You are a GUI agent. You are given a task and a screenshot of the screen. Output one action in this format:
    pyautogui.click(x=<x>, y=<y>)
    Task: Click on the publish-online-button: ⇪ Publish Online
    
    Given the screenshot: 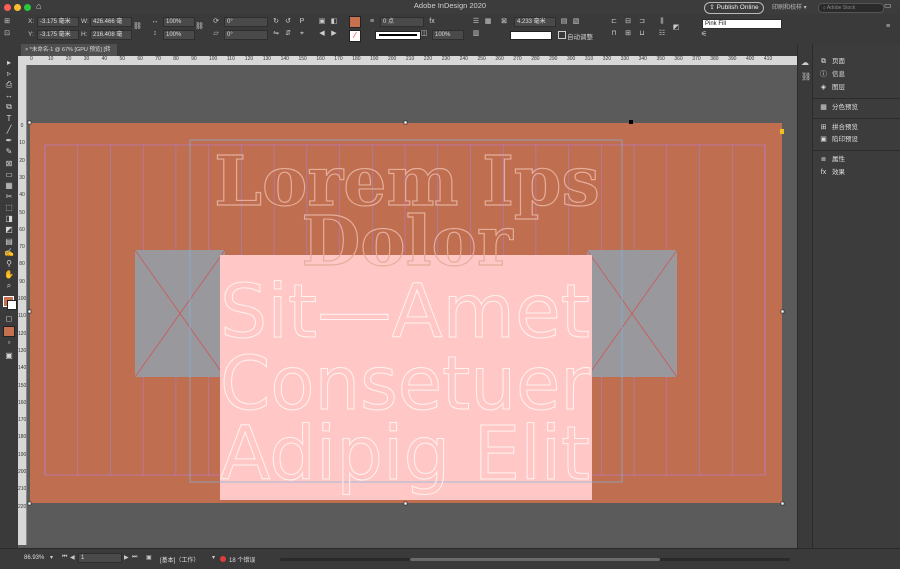 What is the action you would take?
    pyautogui.click(x=734, y=8)
    